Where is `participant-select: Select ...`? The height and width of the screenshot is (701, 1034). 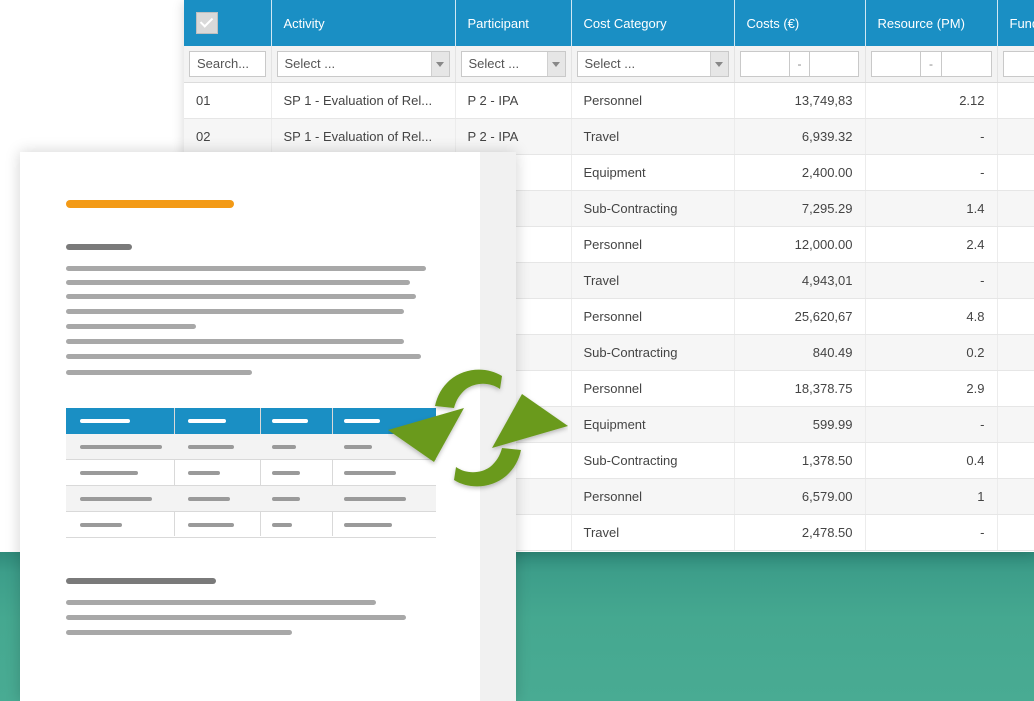
participant-select: Select ... is located at coordinates (513, 64).